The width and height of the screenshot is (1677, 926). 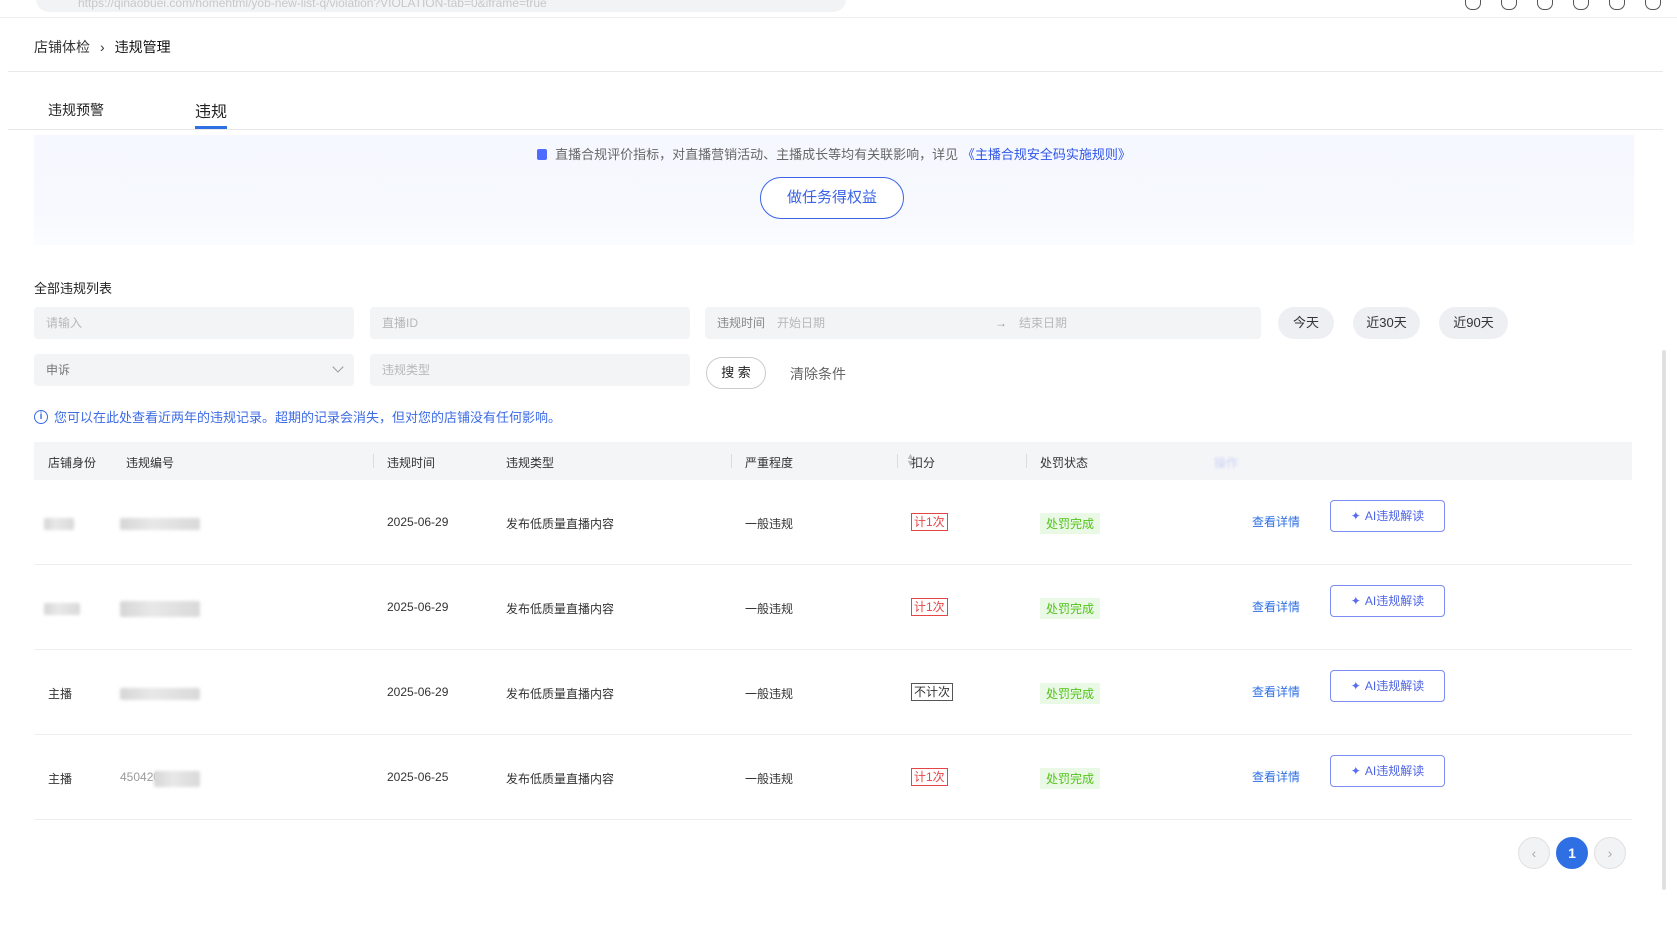 I want to click on chat-icon, so click(x=1653, y=5).